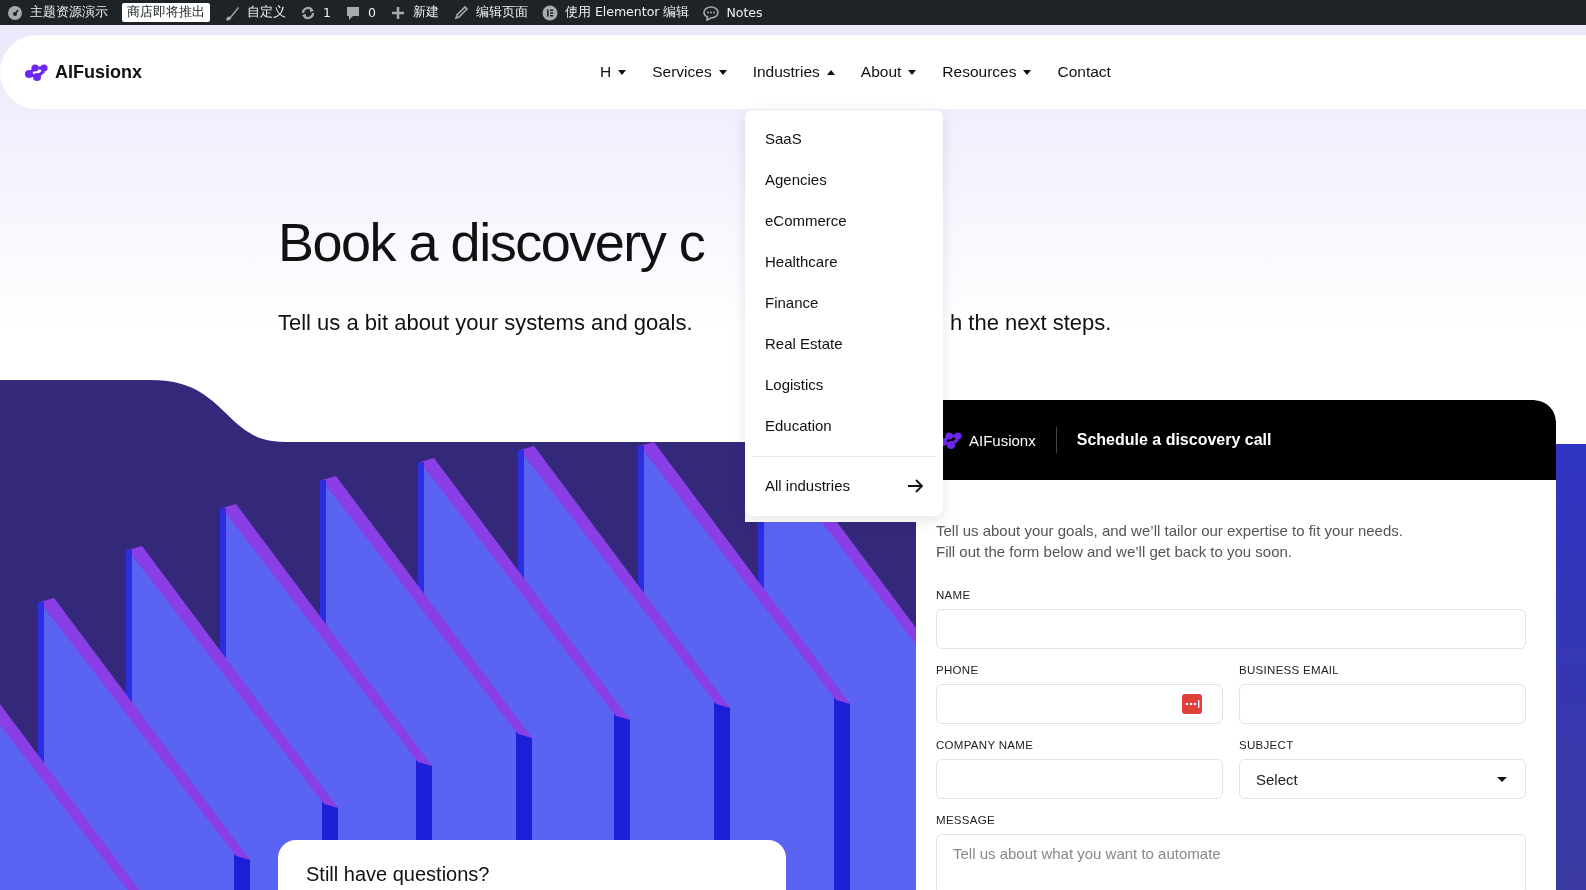 This screenshot has width=1586, height=890. I want to click on elementor-icon, so click(549, 12).